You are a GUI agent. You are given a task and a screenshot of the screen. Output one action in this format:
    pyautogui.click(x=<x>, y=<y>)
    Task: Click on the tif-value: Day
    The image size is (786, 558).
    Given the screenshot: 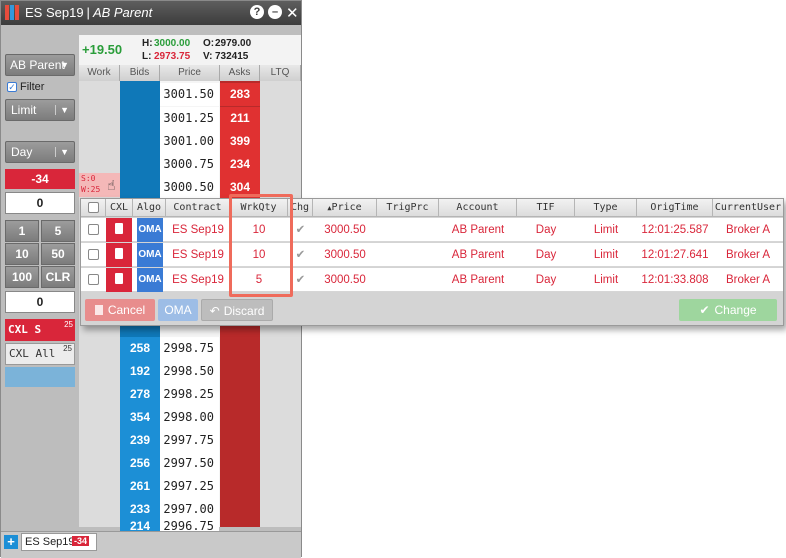 What is the action you would take?
    pyautogui.click(x=22, y=152)
    